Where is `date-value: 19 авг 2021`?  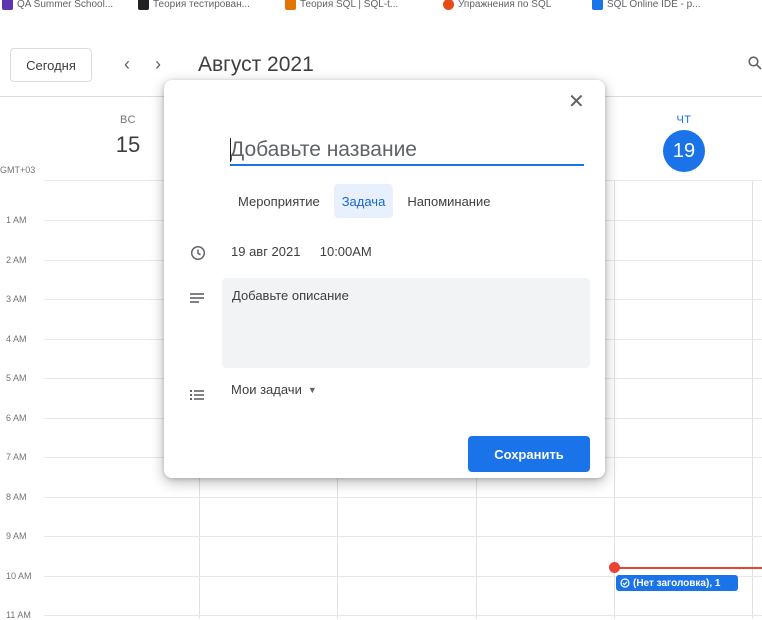 date-value: 19 авг 2021 is located at coordinates (265, 251).